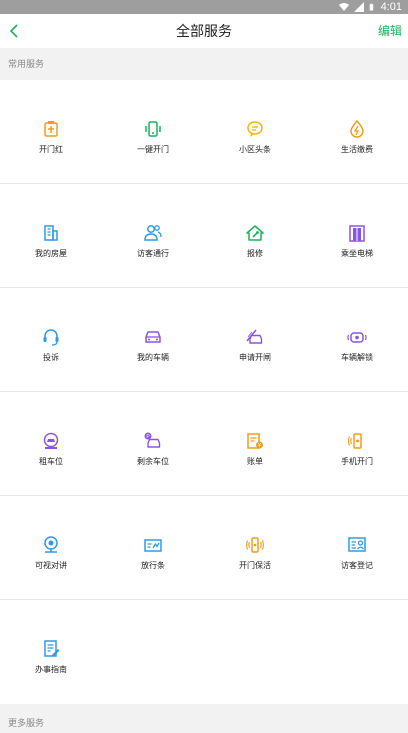  I want to click on news-bubble-icon, so click(255, 129).